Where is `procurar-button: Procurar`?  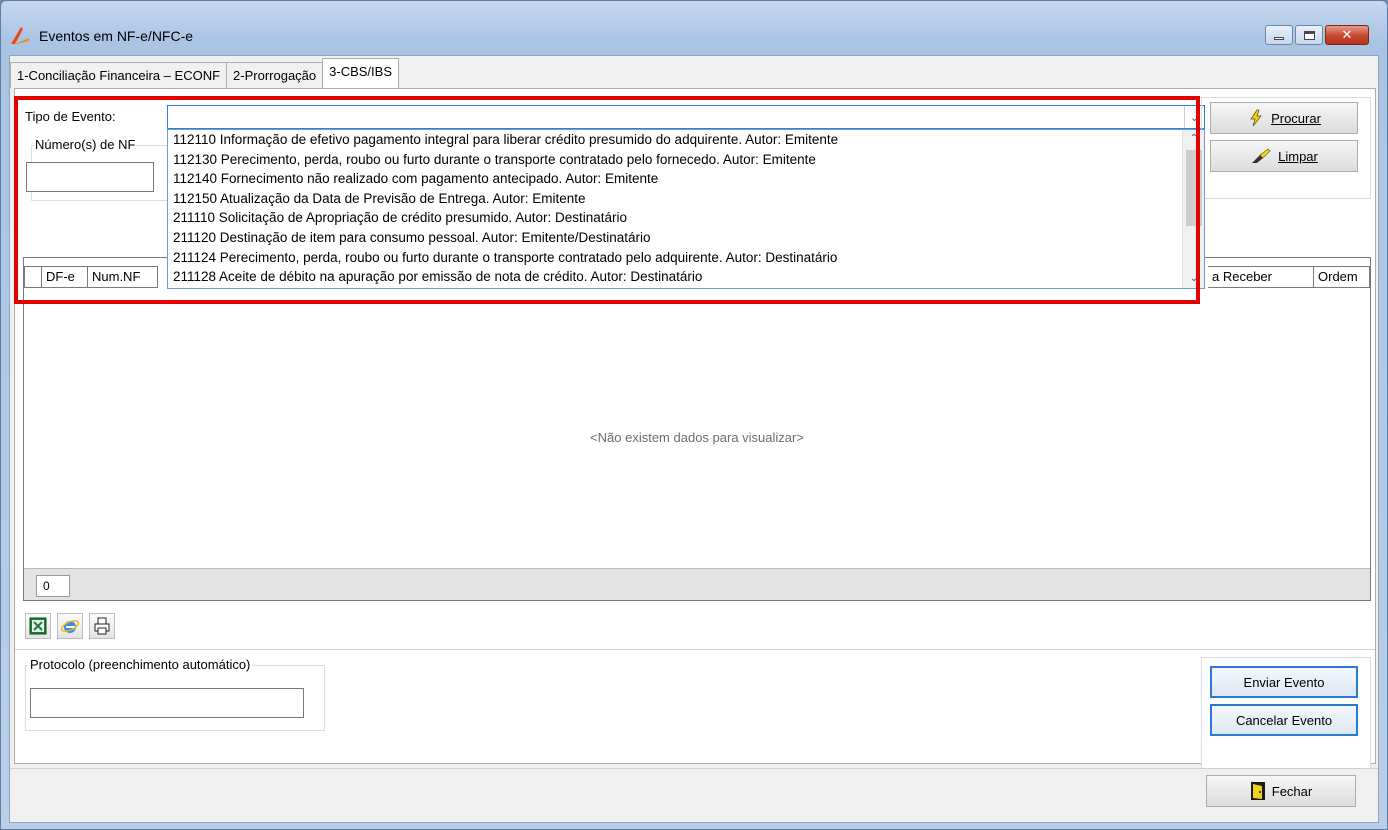
procurar-button: Procurar is located at coordinates (1284, 118).